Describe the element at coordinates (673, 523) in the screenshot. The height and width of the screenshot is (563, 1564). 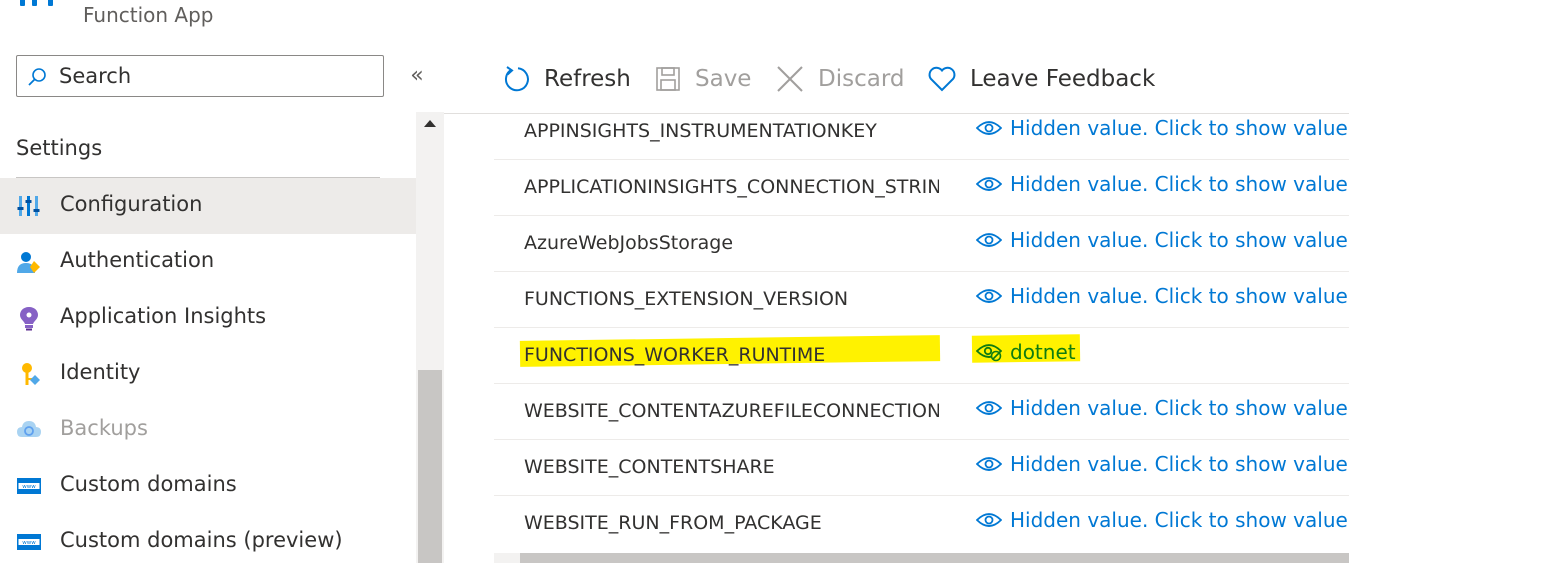
I see `setting-name: WEBSITE_RUN_FROM_PACKAGE` at that location.